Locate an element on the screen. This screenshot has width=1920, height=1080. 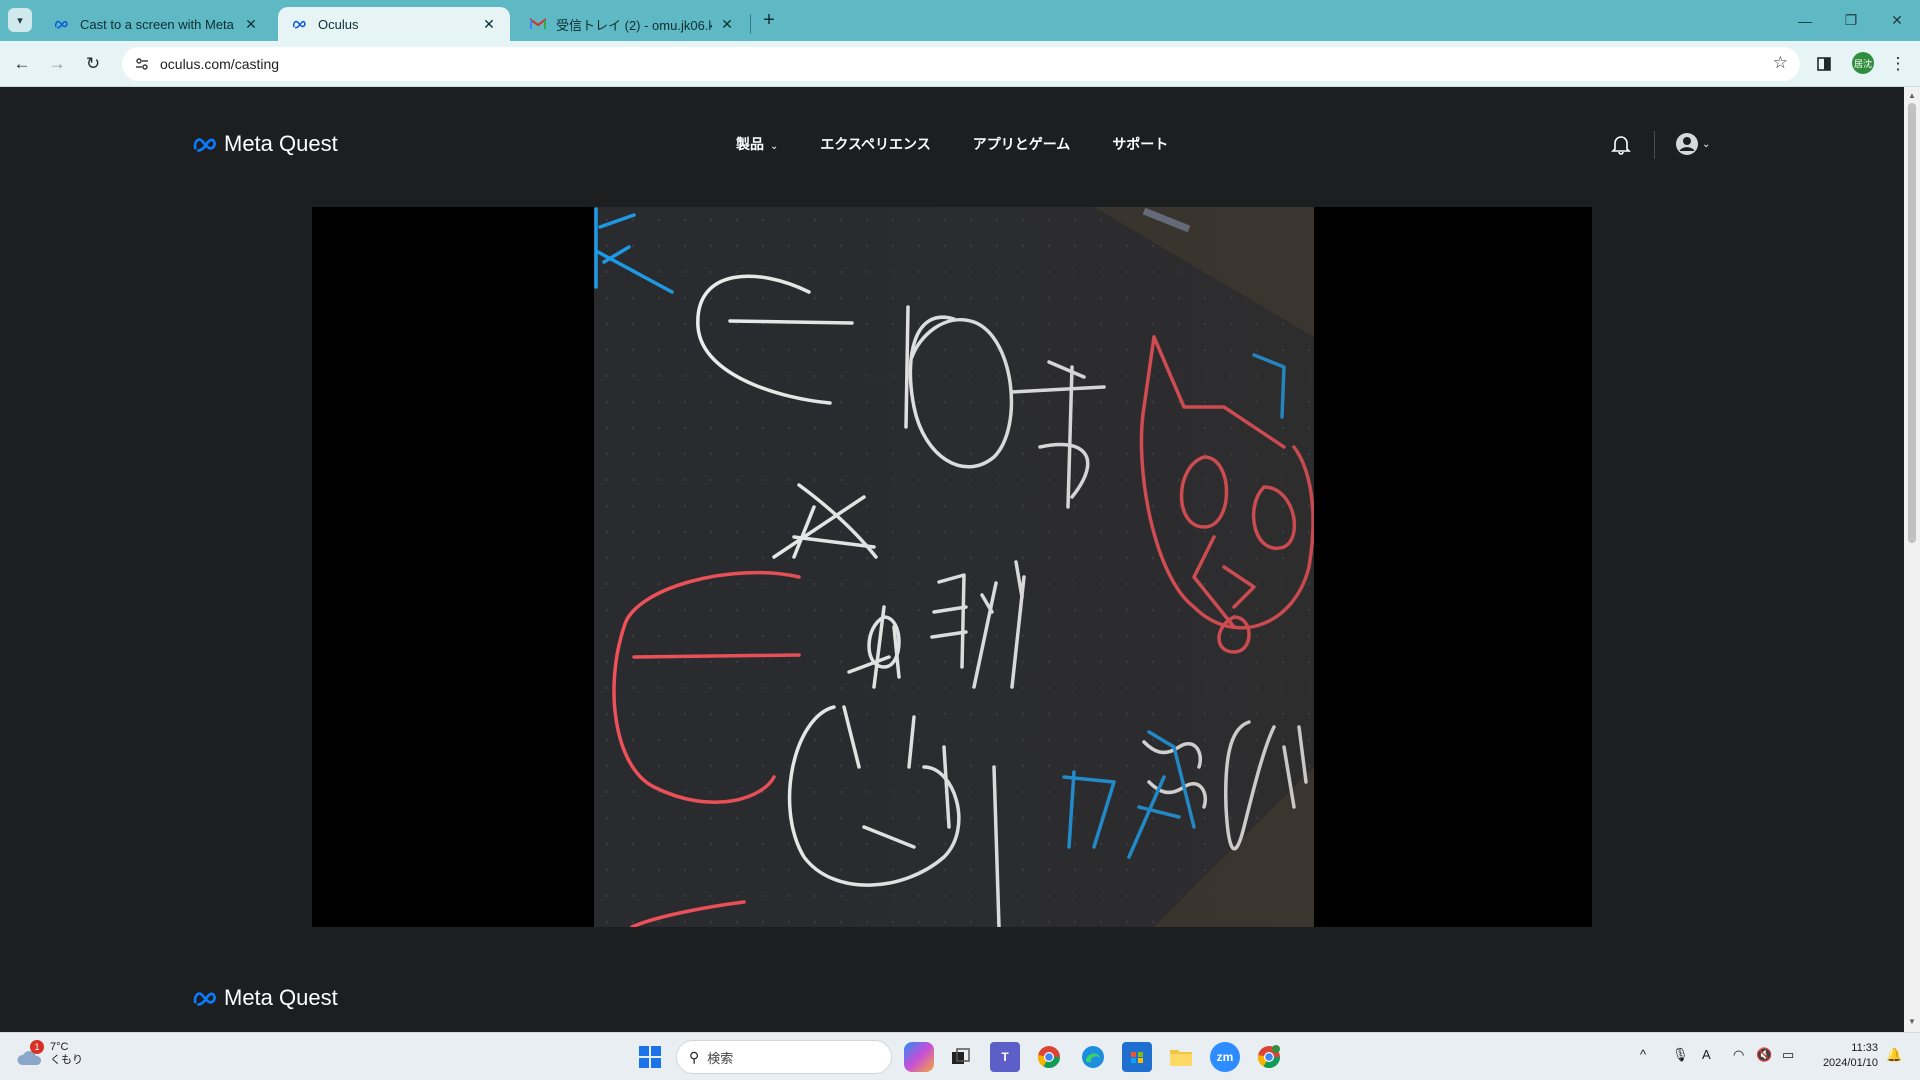
address-bar: oculus.com/casting ☆ is located at coordinates (961, 64).